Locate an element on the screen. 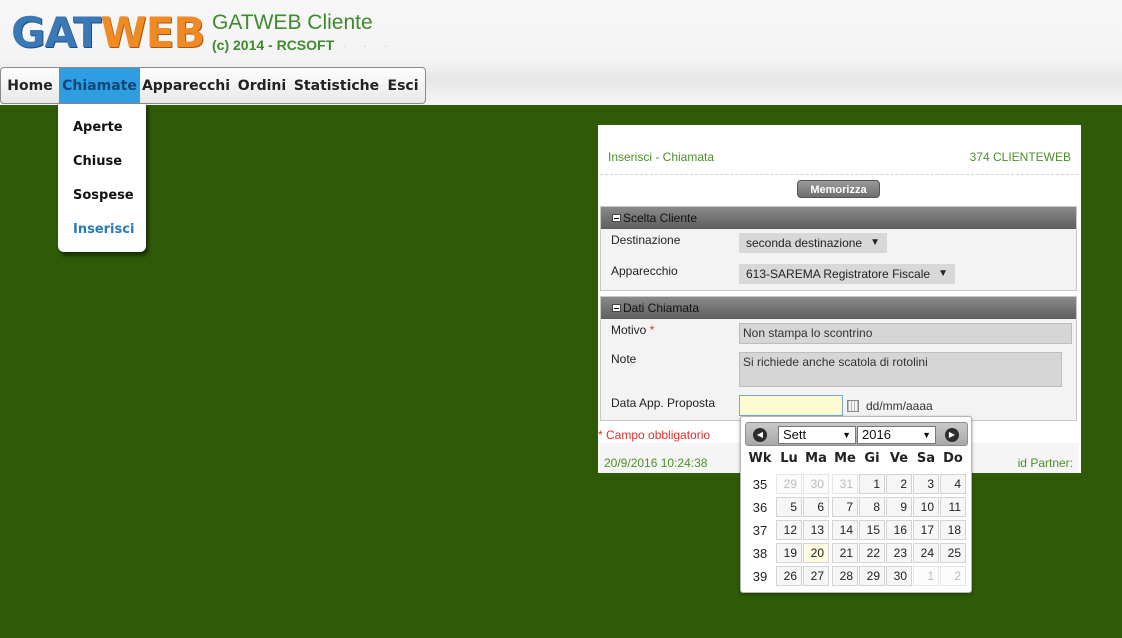  submenu-chiuse: Chiuse is located at coordinates (97, 161).